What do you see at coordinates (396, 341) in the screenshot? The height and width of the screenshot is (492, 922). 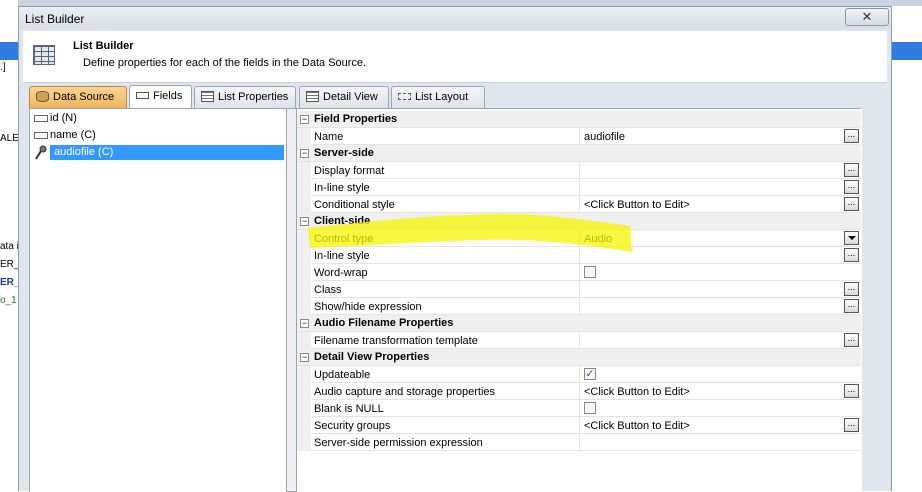 I see `property-name: Filename transformation template` at bounding box center [396, 341].